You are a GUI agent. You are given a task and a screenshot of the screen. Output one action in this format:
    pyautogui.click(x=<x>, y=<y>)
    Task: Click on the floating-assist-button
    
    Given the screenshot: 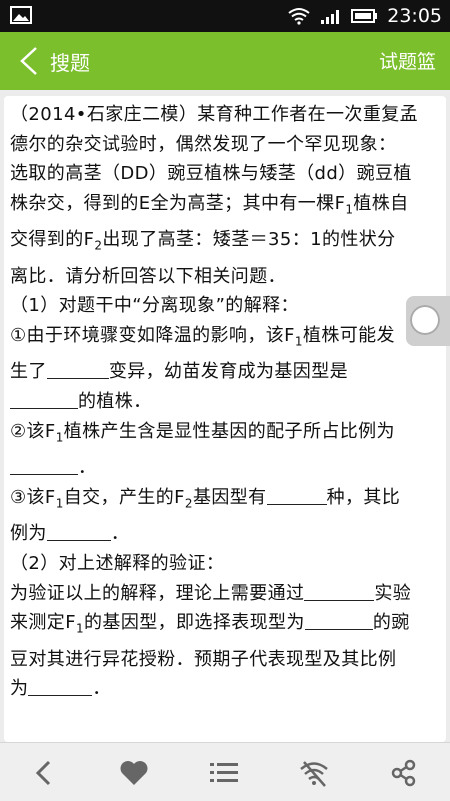 What is the action you would take?
    pyautogui.click(x=428, y=321)
    